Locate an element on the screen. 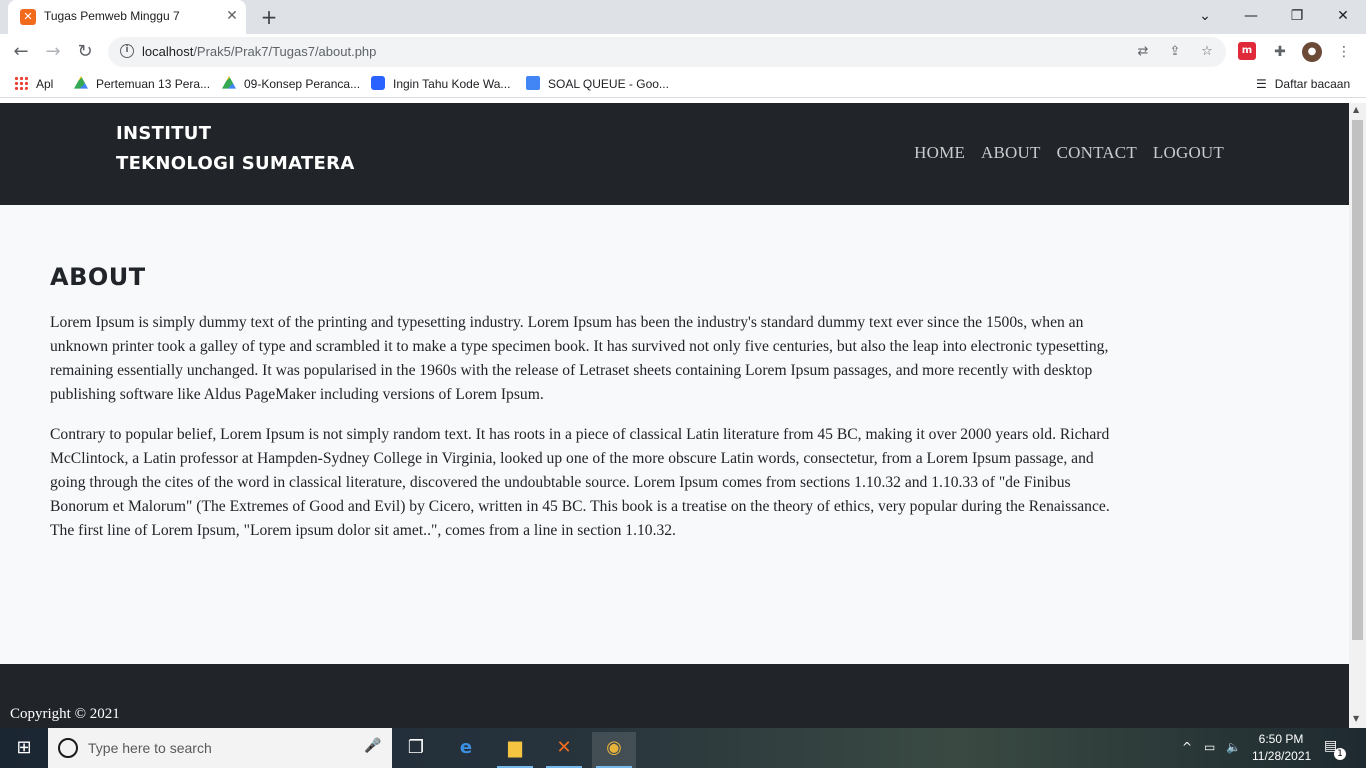  tab-search-icon: ⌄ is located at coordinates (1205, 16).